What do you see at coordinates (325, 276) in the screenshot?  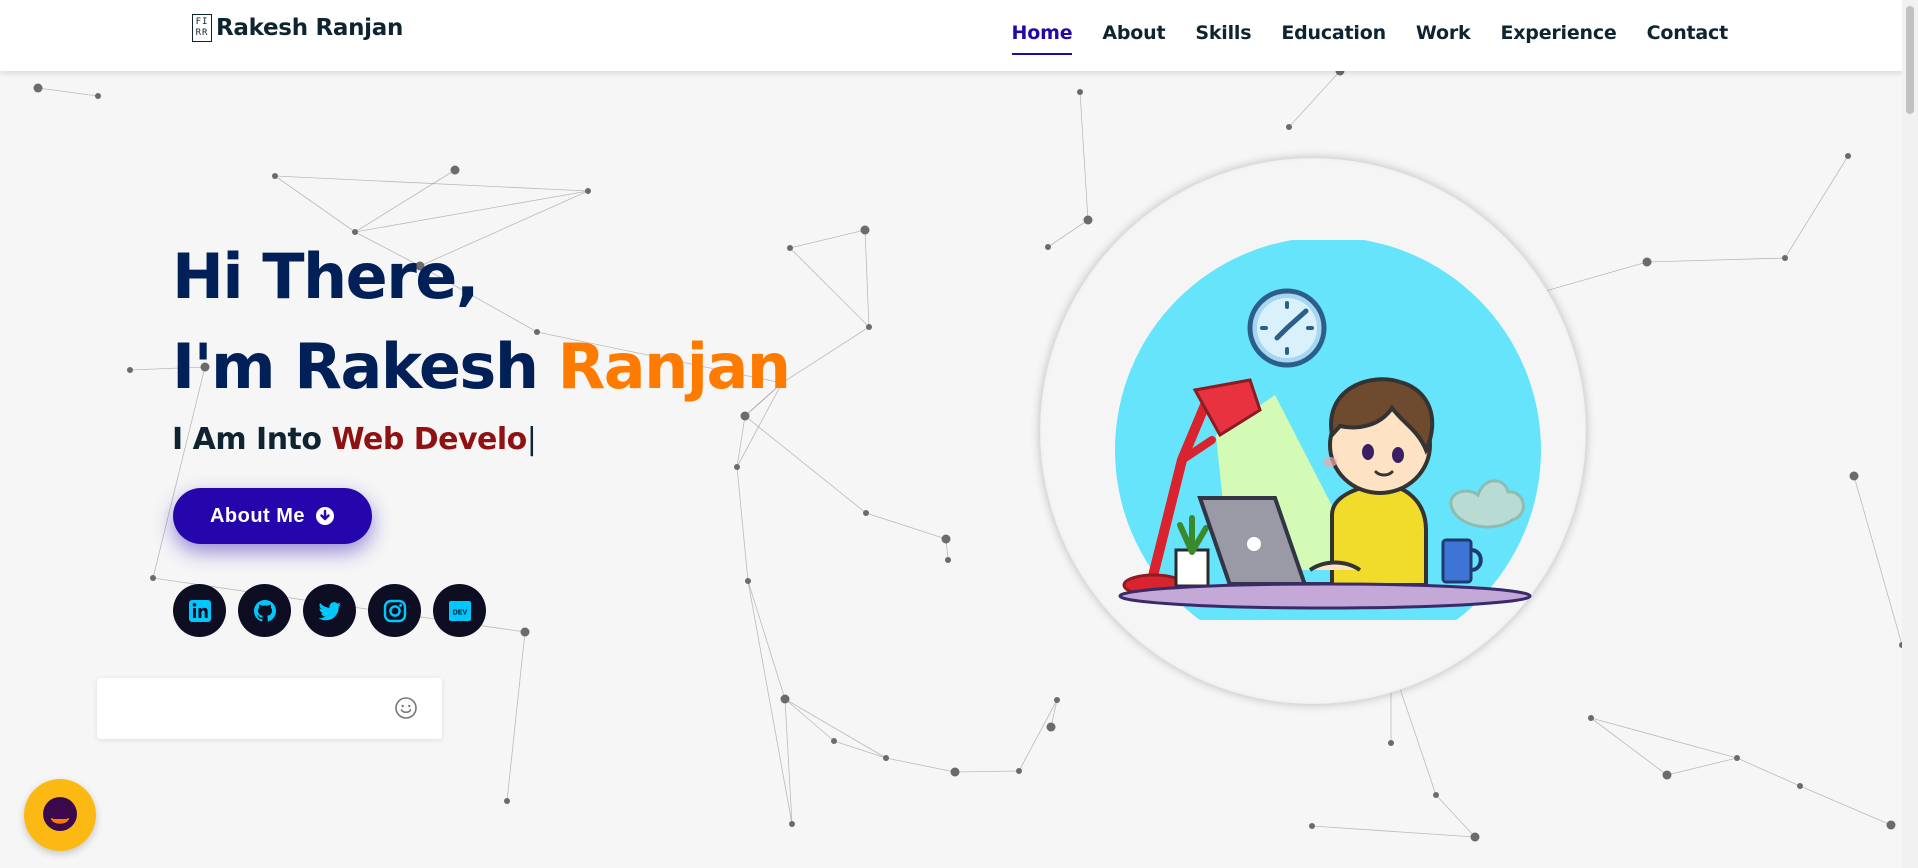 I see `hero-greeting: Hi There,` at bounding box center [325, 276].